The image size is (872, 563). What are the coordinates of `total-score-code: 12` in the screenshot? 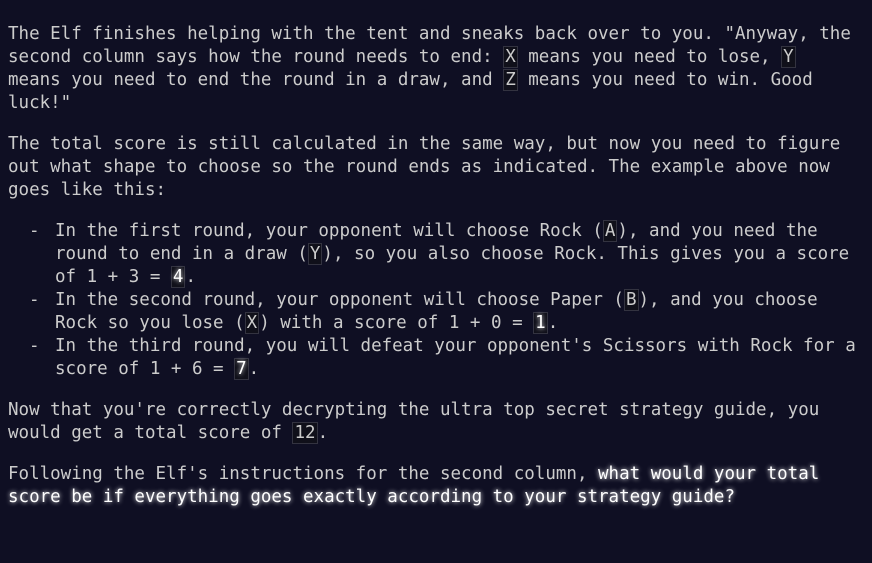 It's located at (305, 433).